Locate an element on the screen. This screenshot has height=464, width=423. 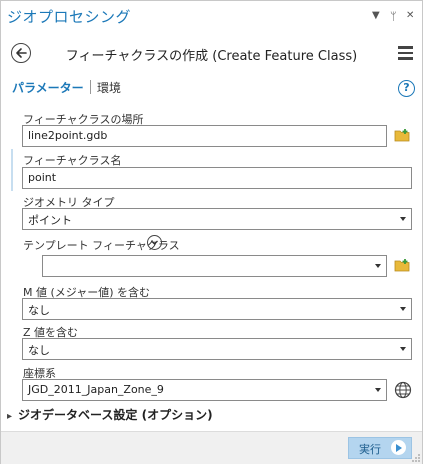
geodatabase-settings-section: ▸ ジオデータベース設定 (オプション) is located at coordinates (110, 414).